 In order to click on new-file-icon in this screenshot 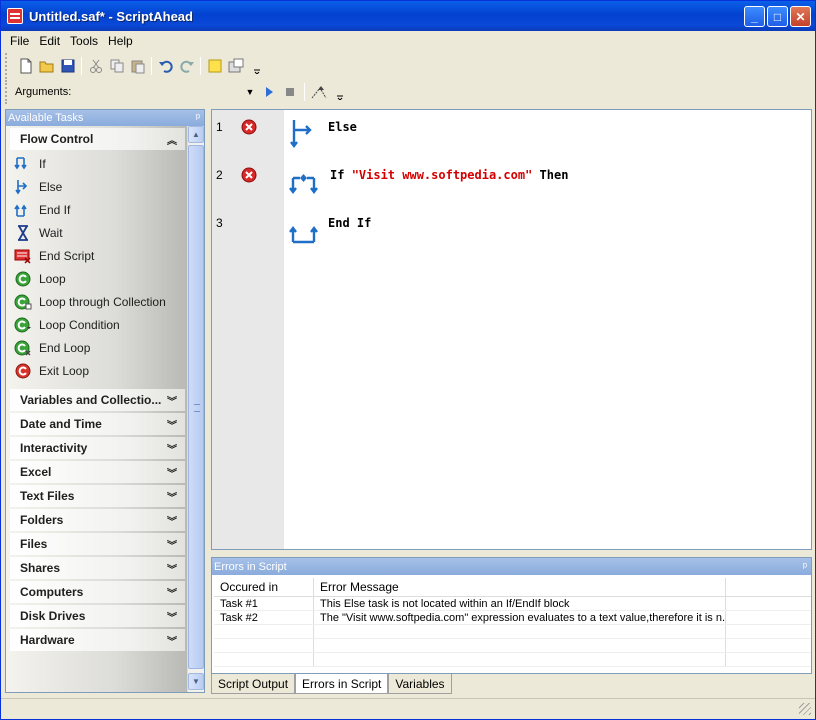, I will do `click(25, 66)`.